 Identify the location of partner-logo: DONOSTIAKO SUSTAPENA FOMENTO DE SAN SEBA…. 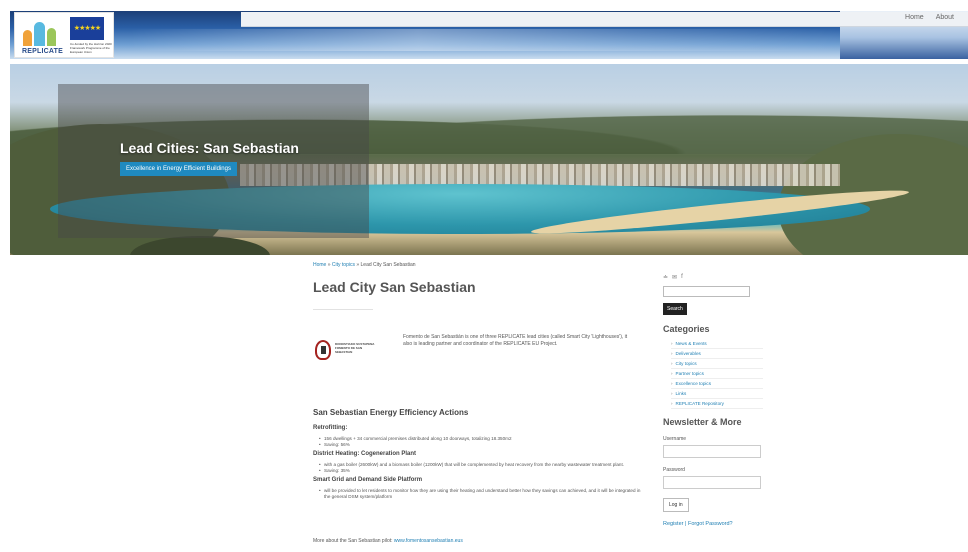
(344, 351).